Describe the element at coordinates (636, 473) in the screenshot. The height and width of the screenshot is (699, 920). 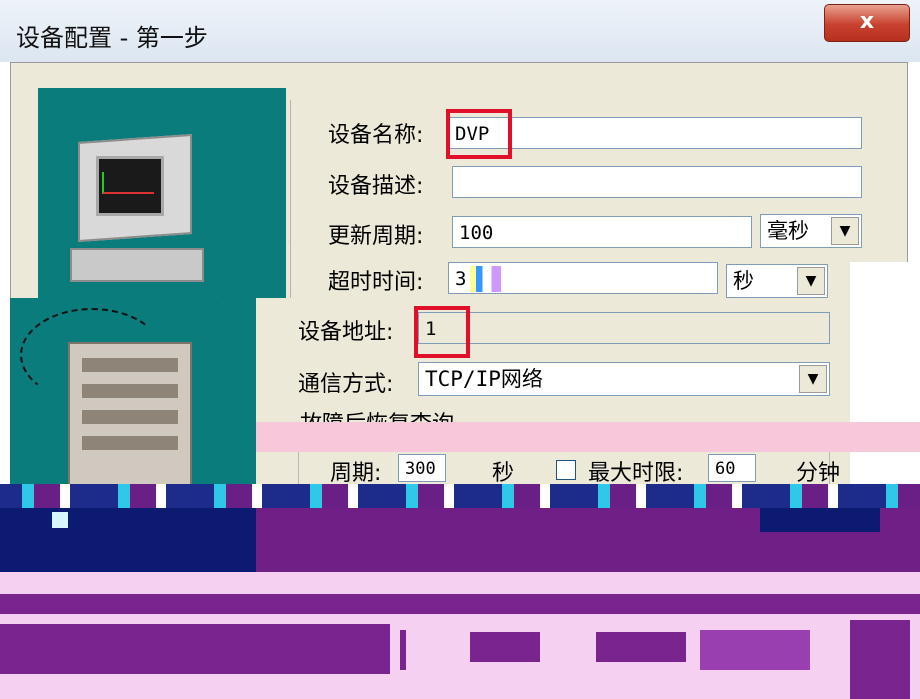
I see `max-limit-label: 最大时限:` at that location.